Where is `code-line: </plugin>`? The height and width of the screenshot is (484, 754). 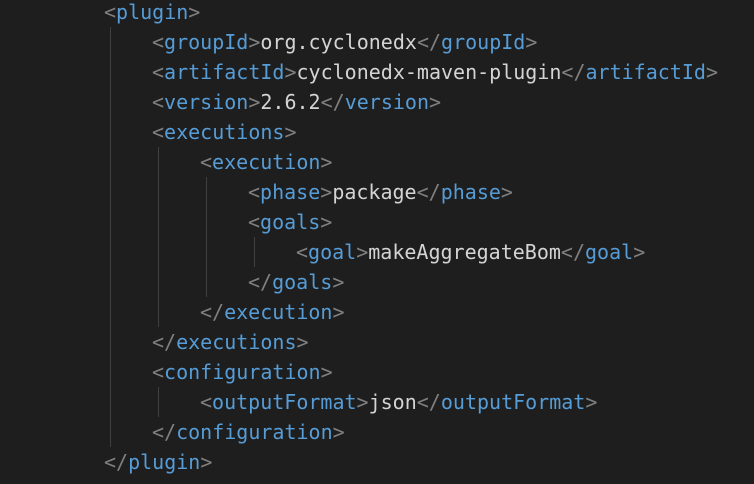 code-line: </plugin> is located at coordinates (158, 462).